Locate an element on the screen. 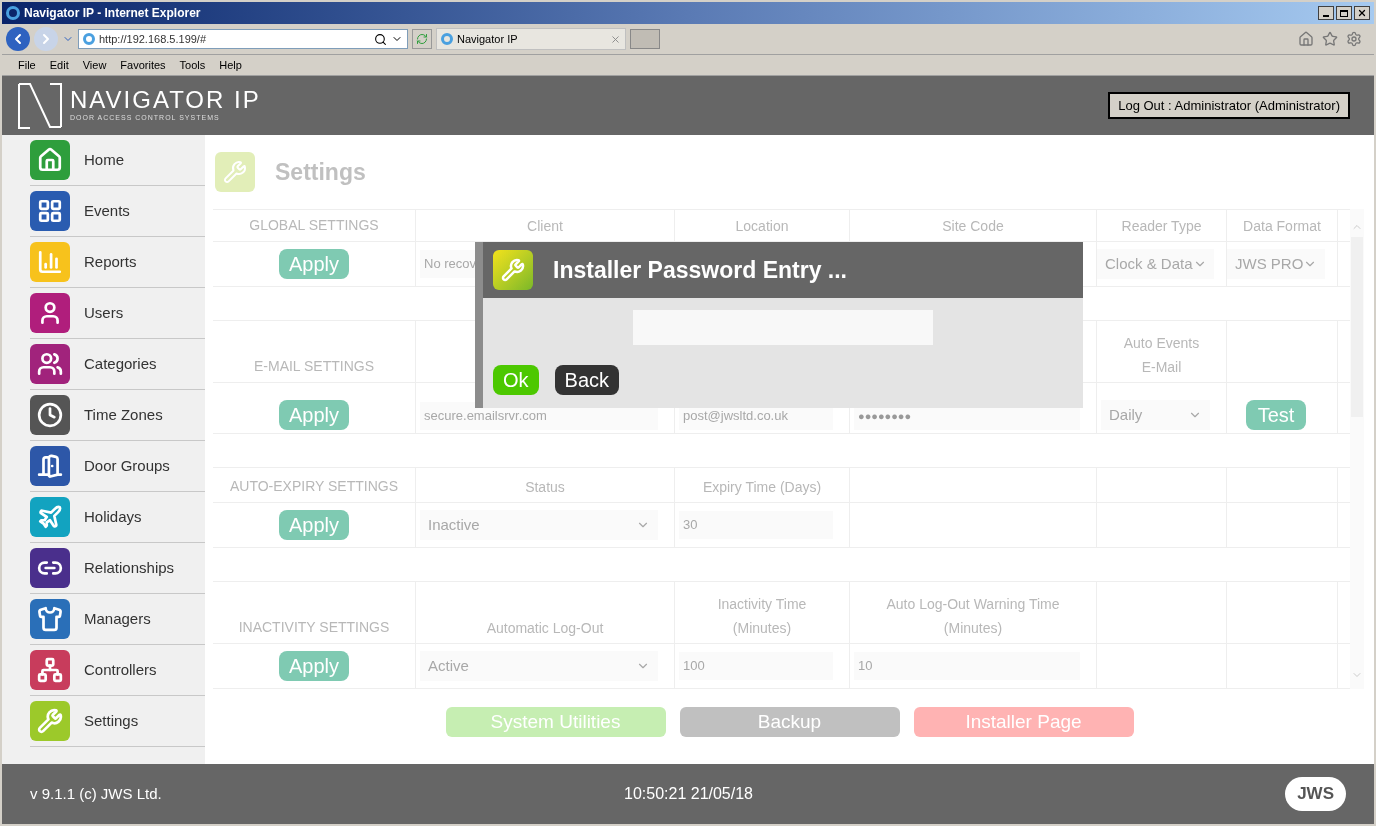 The height and width of the screenshot is (826, 1376). logout-button: Log Out : Administrator (Administrator) is located at coordinates (1229, 105).